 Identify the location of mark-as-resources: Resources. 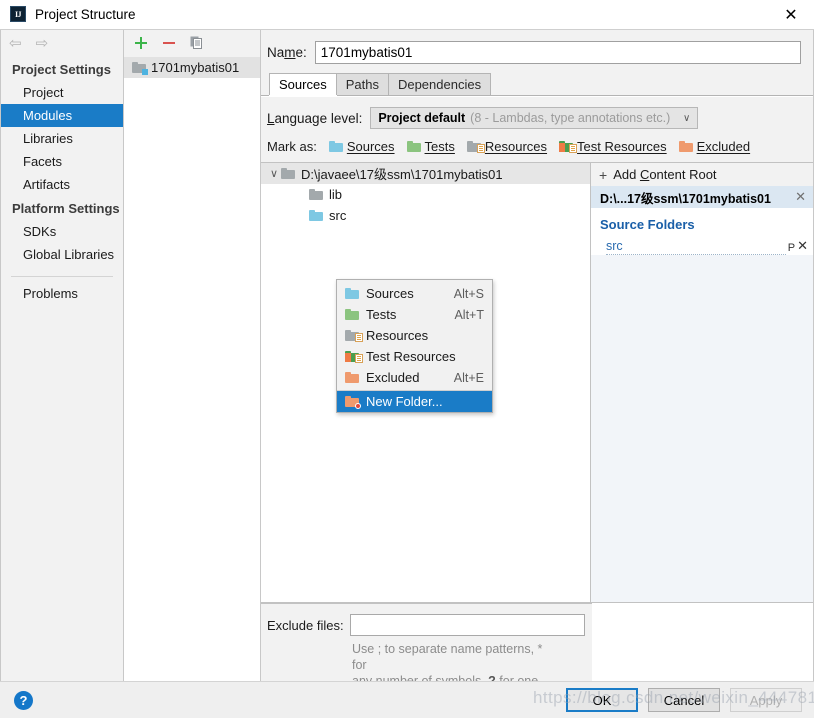
(507, 146).